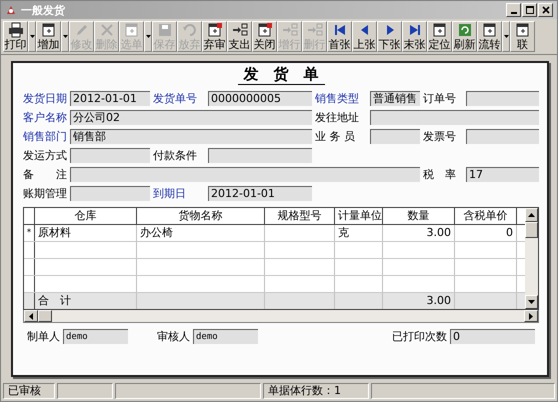 This screenshot has height=402, width=558. I want to click on undo-icon, so click(190, 30).